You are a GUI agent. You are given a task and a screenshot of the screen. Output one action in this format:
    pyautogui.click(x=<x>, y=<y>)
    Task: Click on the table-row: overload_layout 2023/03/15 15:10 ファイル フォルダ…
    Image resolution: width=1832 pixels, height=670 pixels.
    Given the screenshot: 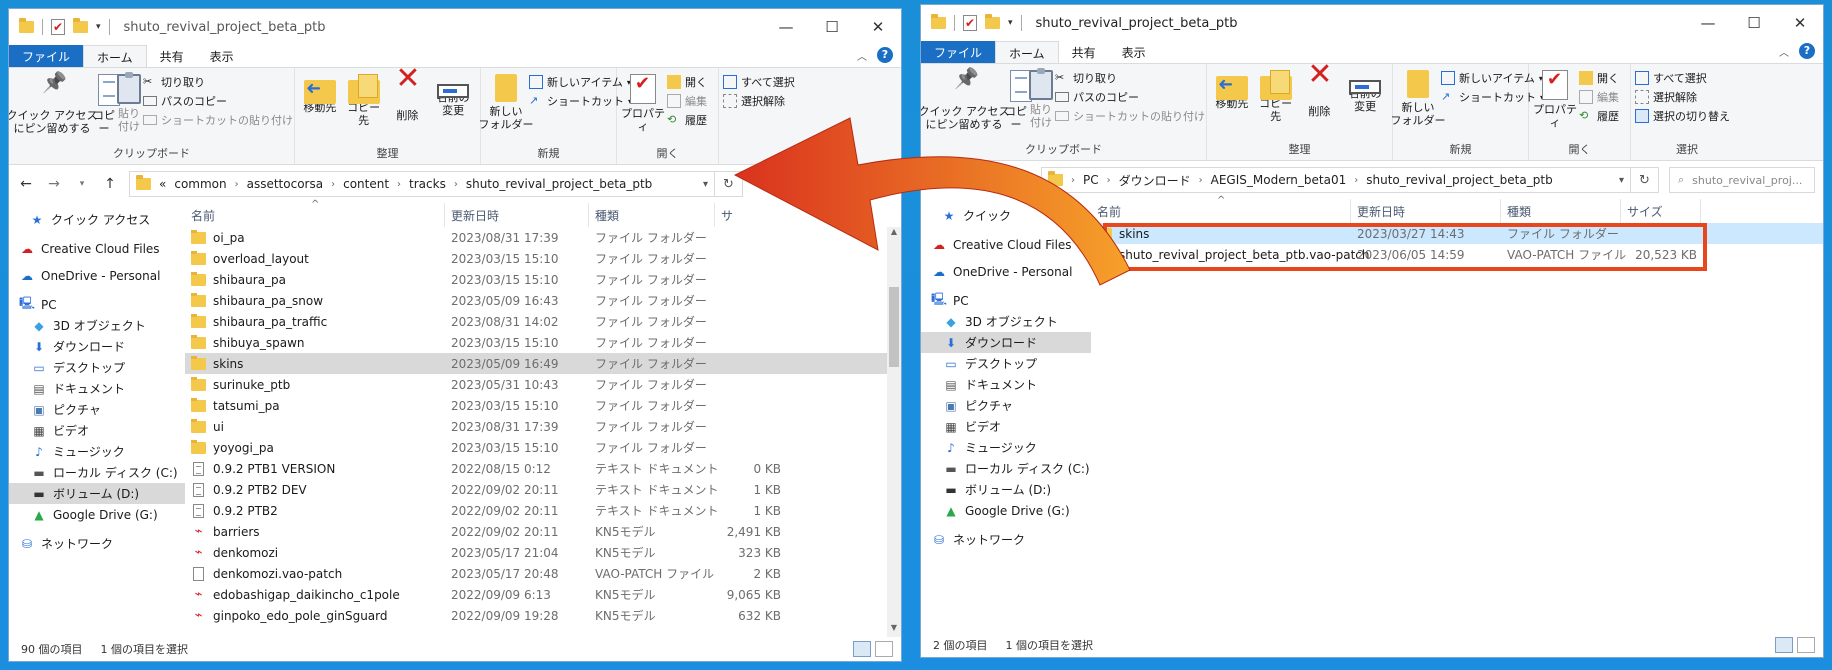 What is the action you would take?
    pyautogui.click(x=543, y=258)
    